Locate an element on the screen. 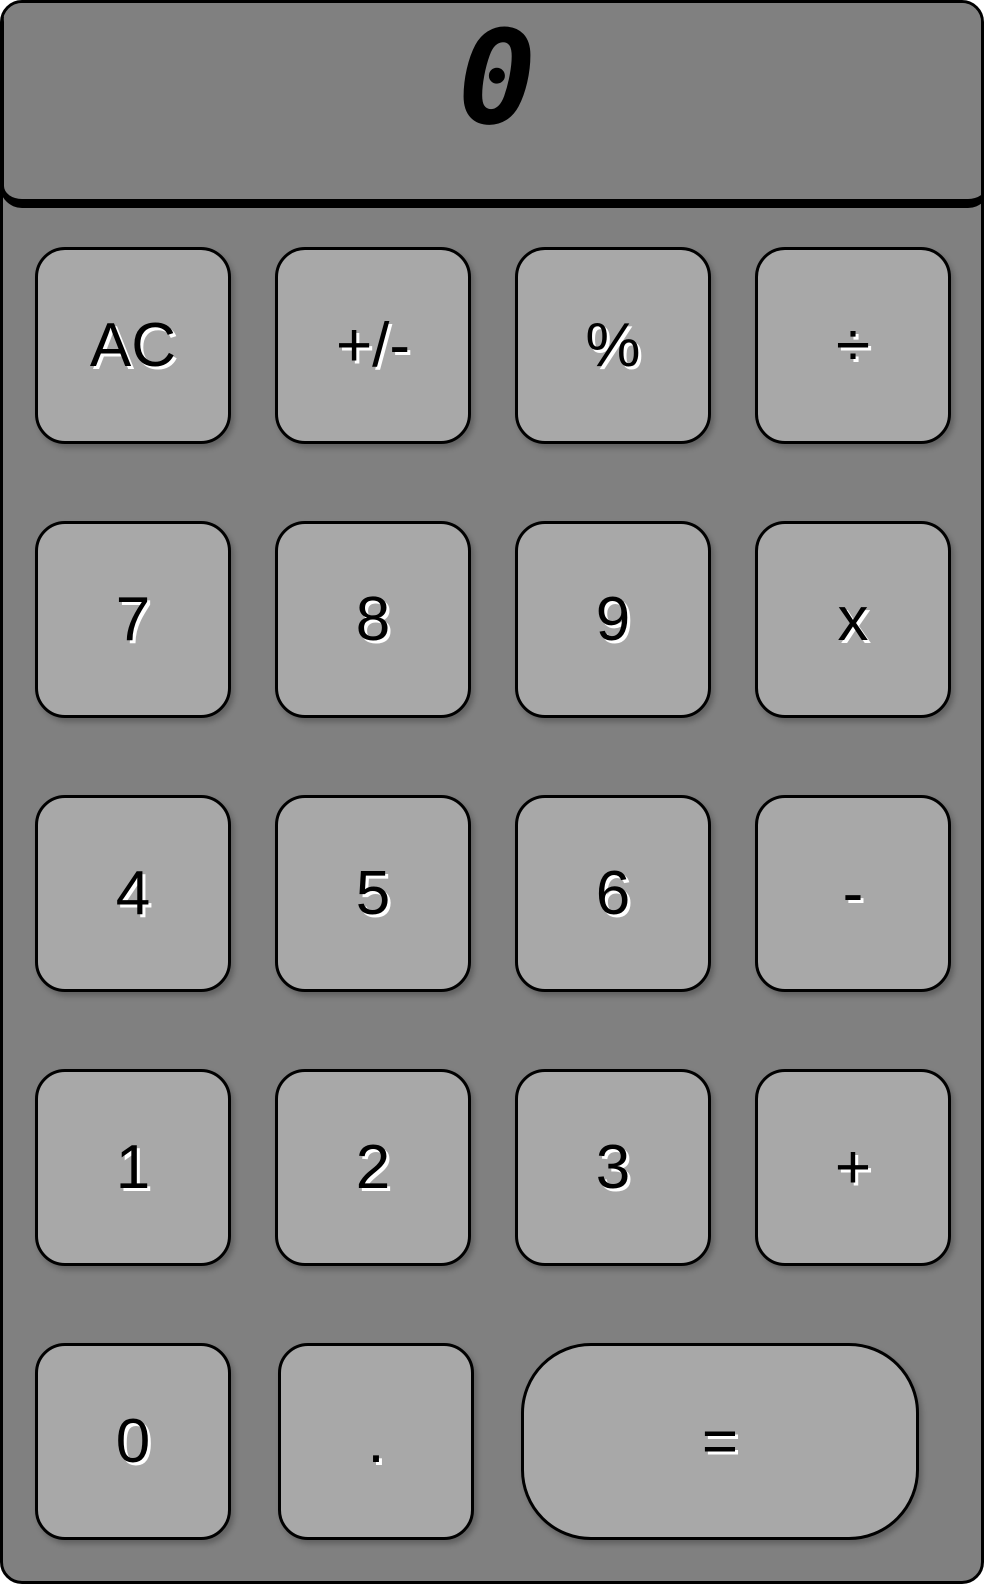 This screenshot has height=1584, width=984. digit-2-label: 2 is located at coordinates (373, 1167).